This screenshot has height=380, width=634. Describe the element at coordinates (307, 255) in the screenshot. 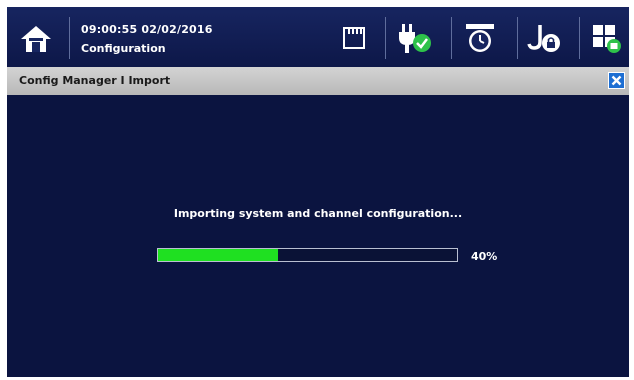

I see `progress-bar` at that location.